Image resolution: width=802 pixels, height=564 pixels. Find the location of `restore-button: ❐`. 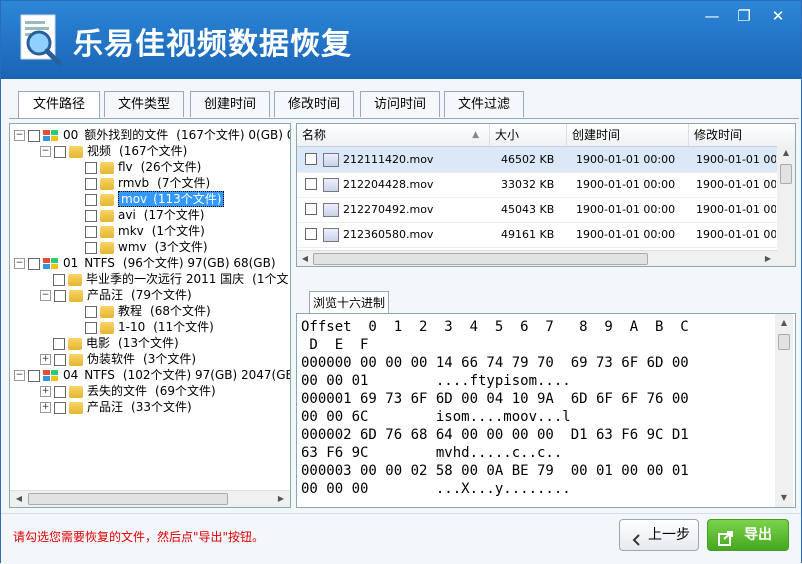

restore-button: ❐ is located at coordinates (744, 16).